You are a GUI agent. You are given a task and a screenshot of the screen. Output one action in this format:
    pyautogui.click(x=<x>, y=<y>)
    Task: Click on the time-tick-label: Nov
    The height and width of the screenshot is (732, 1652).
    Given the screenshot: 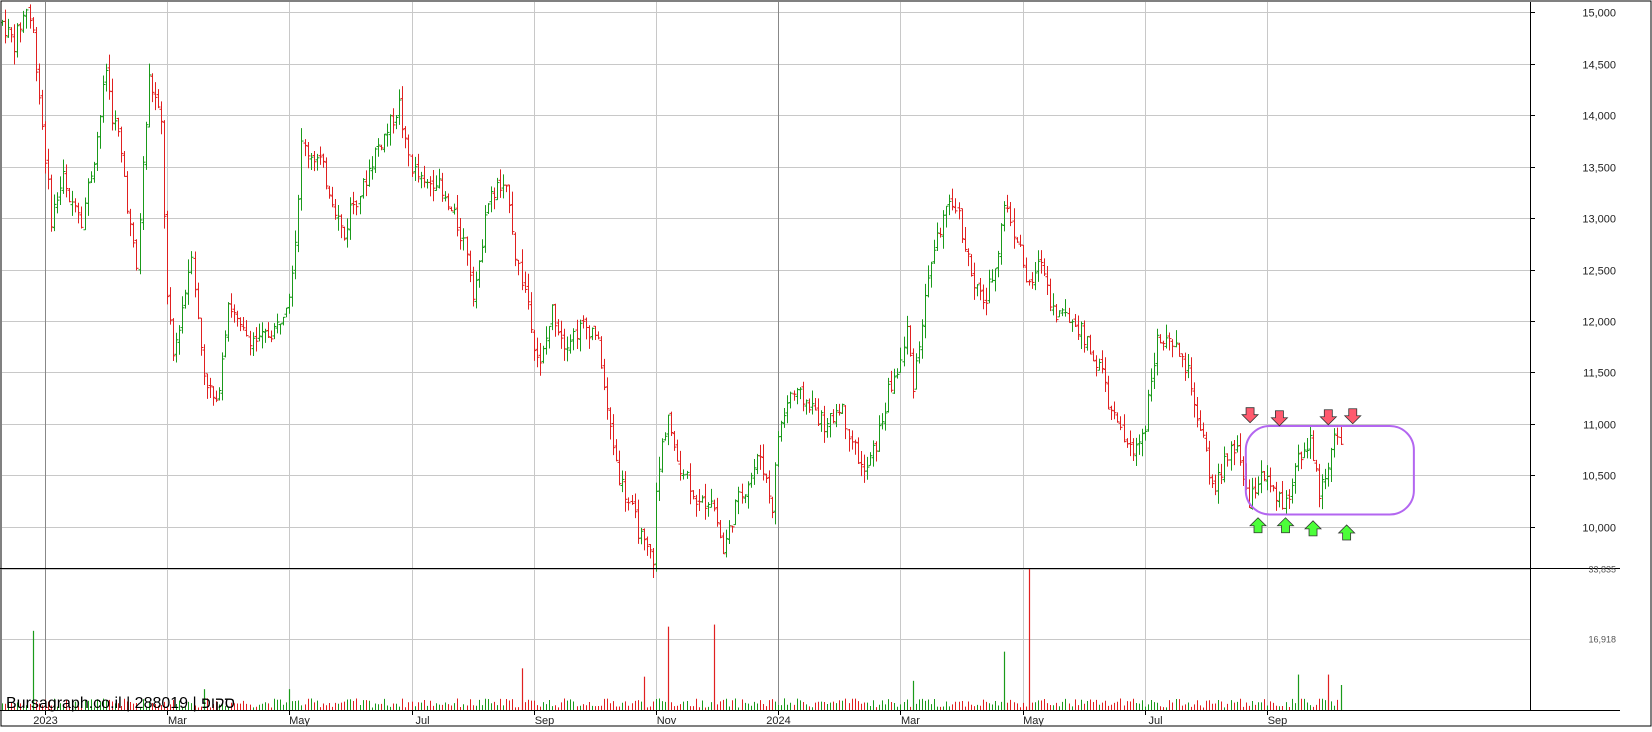 What is the action you would take?
    pyautogui.click(x=667, y=721)
    